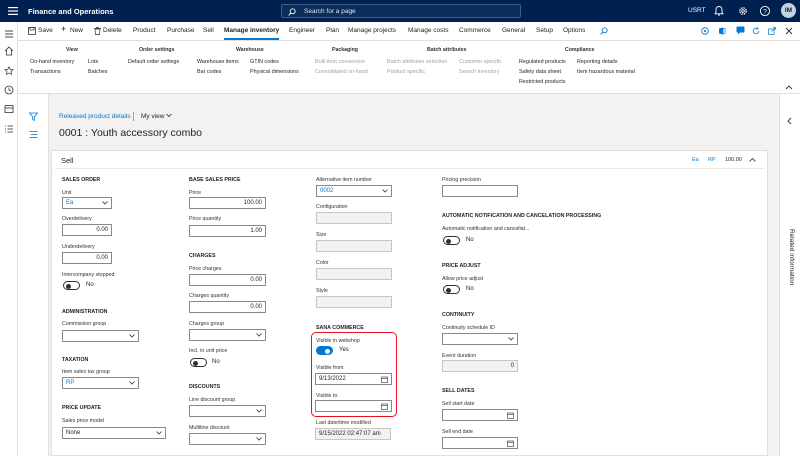 The image size is (800, 456). I want to click on allow-price-adjust-toggle, so click(451, 289).